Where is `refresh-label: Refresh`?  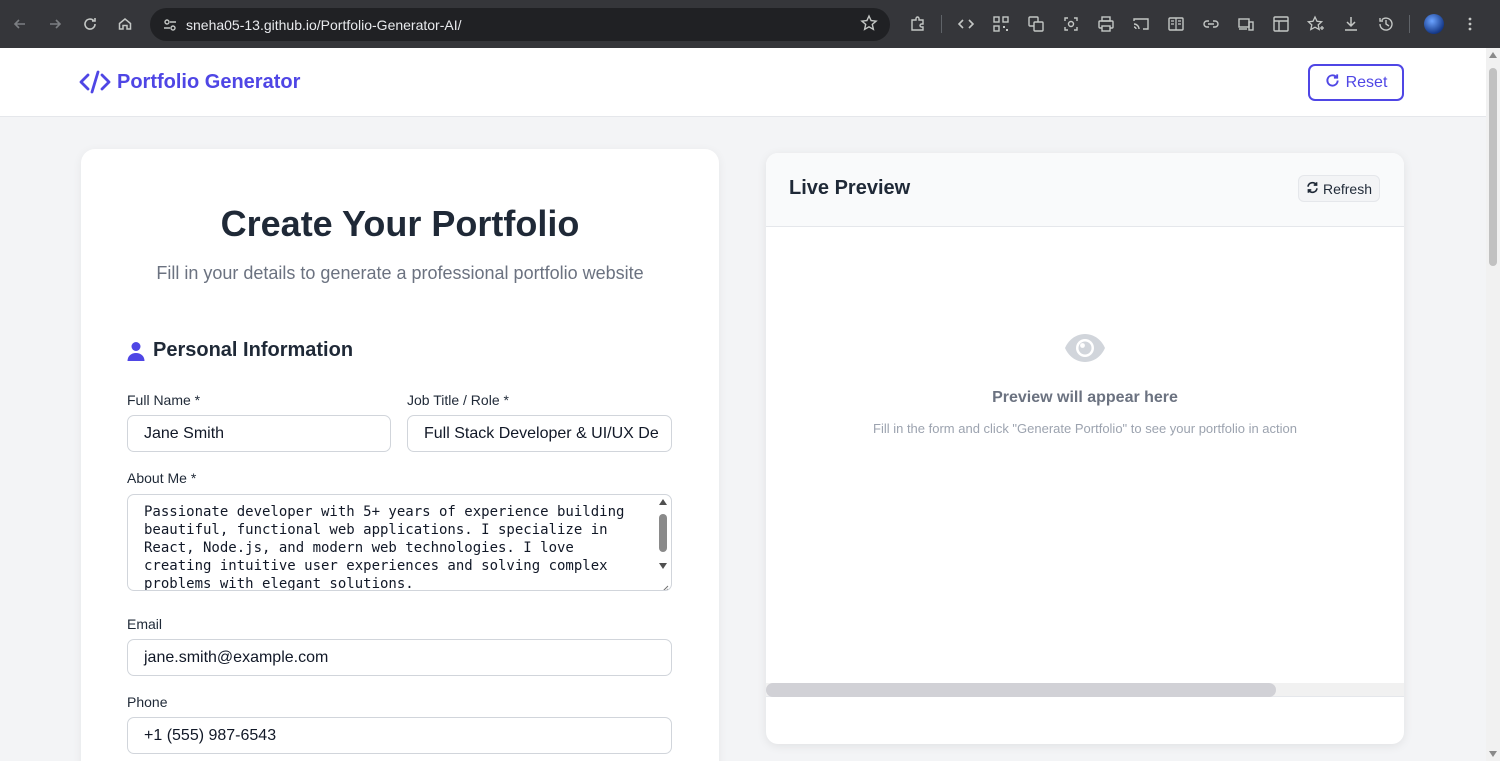 refresh-label: Refresh is located at coordinates (1347, 188).